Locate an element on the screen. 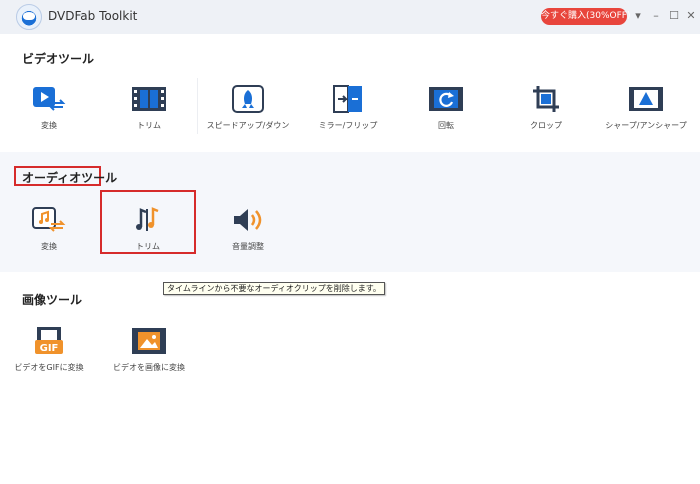 The image size is (700, 484). rotate-tool: 回転 is located at coordinates (446, 107).